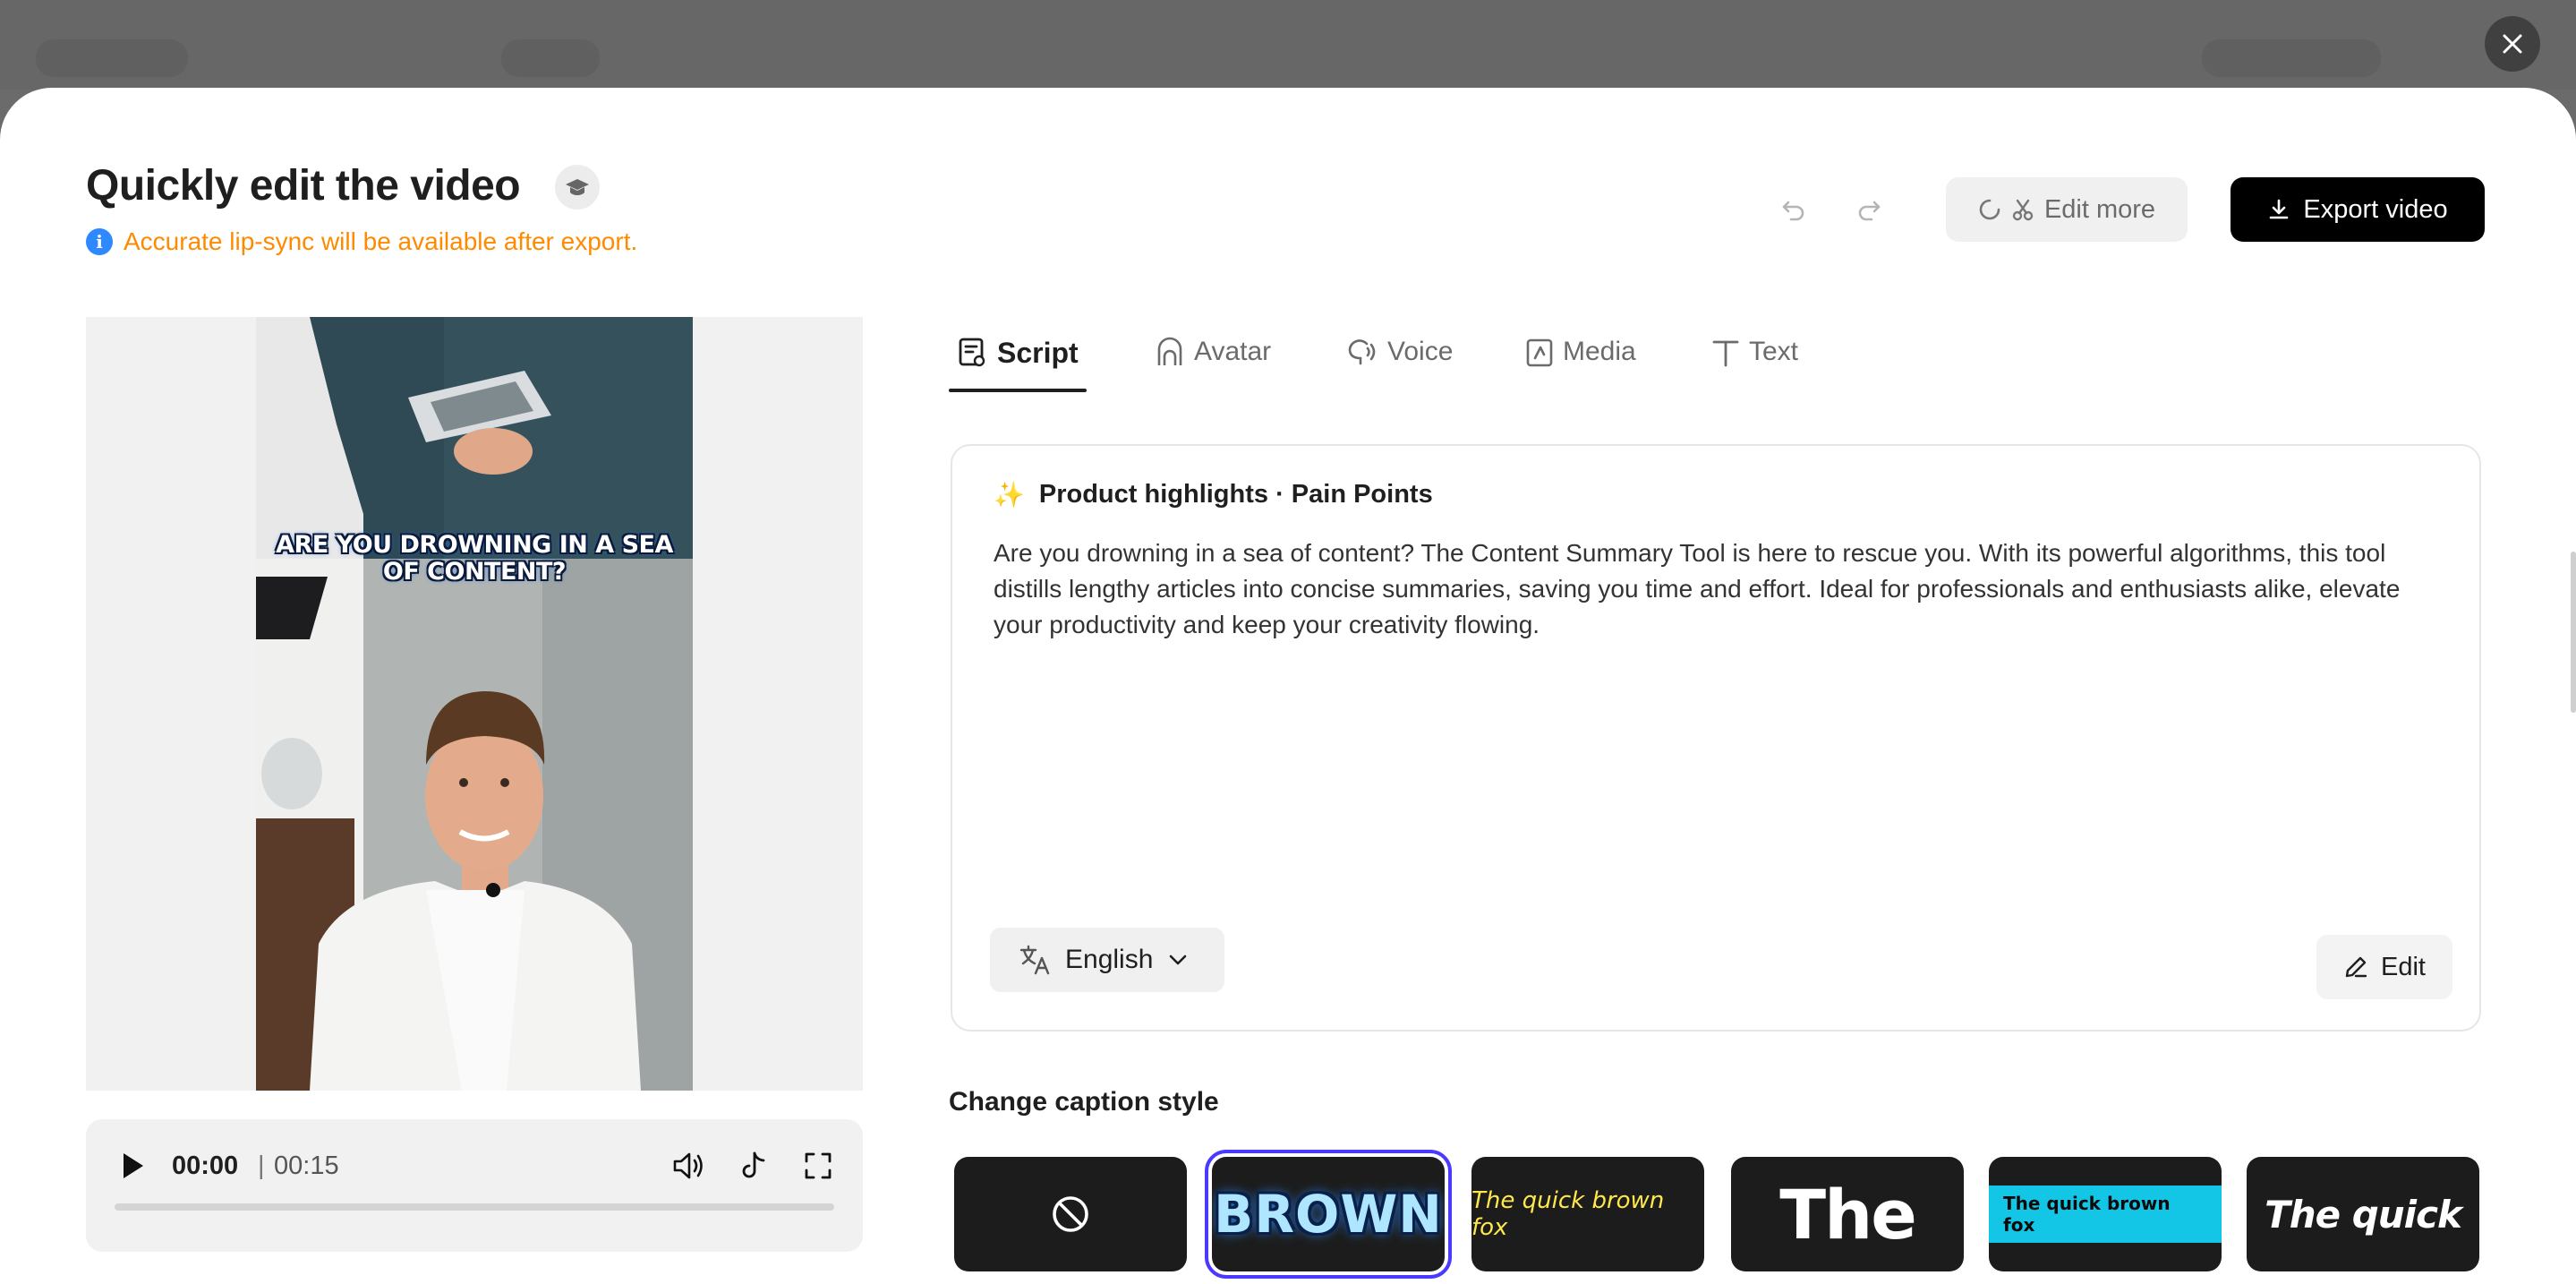 This screenshot has width=2576, height=1284. I want to click on edit-more-button: Edit more, so click(2067, 210).